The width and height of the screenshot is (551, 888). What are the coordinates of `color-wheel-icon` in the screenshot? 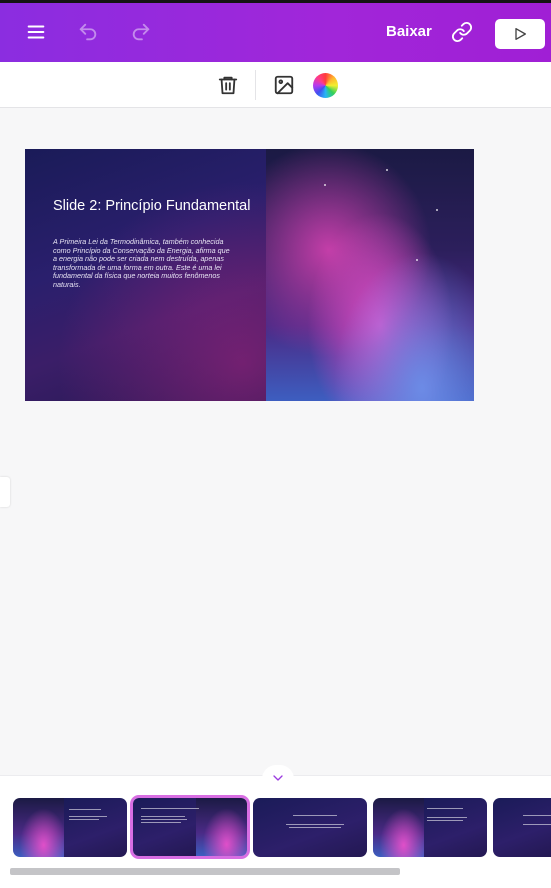 It's located at (325, 85).